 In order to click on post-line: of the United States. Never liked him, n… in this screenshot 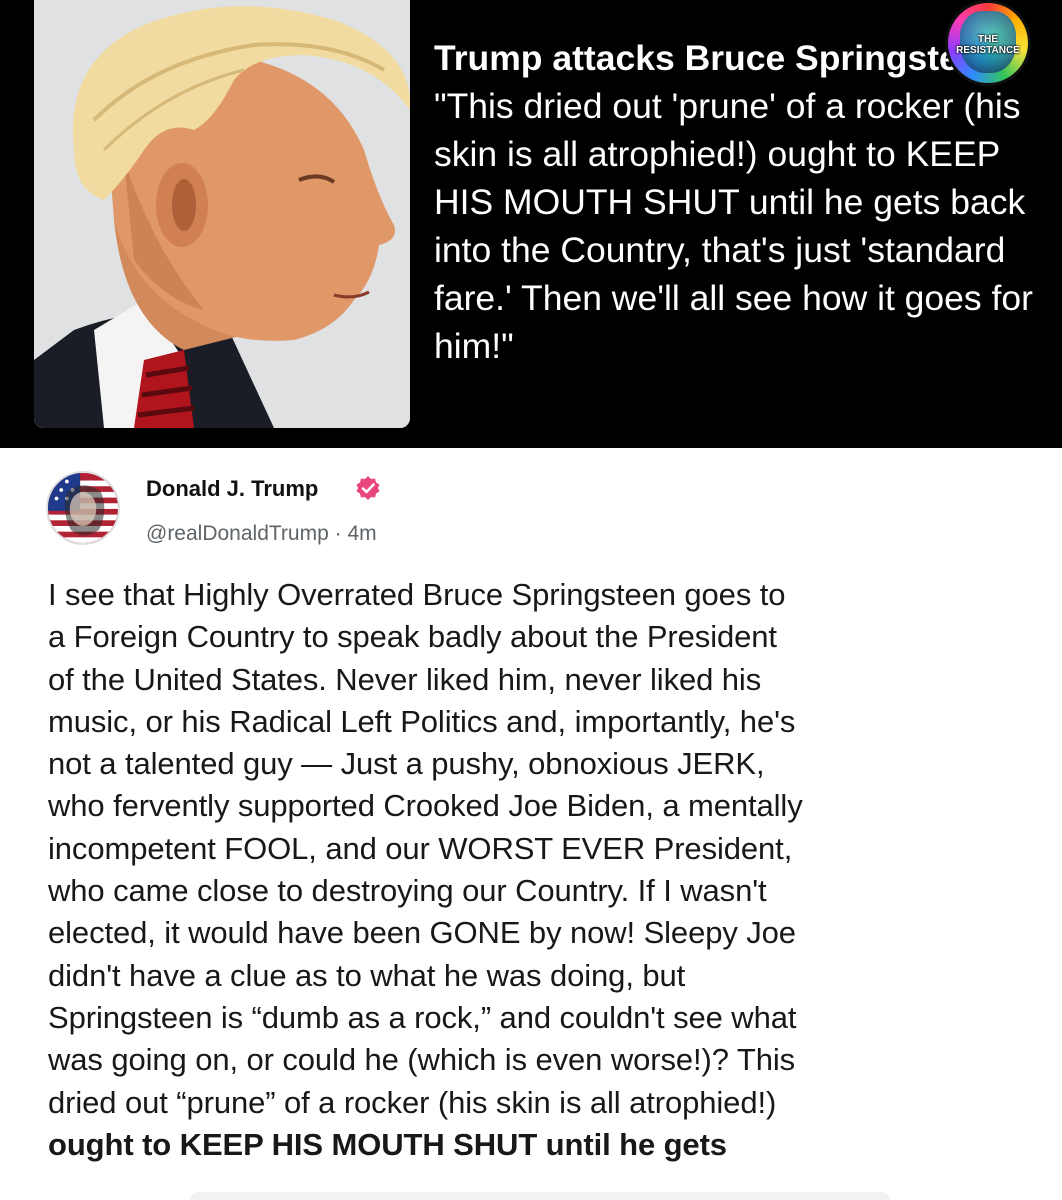, I will do `click(405, 679)`.